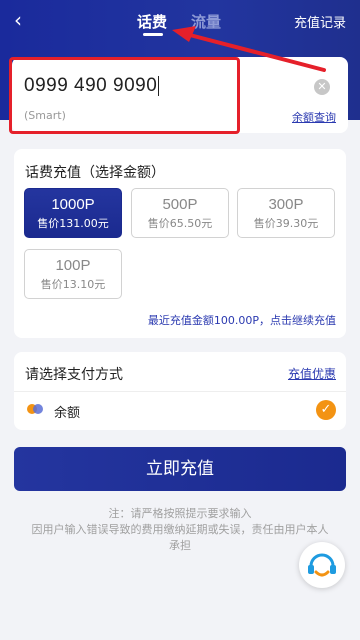 This screenshot has width=360, height=640. I want to click on amount-option-300p: 300P 售价39.30元, so click(286, 213).